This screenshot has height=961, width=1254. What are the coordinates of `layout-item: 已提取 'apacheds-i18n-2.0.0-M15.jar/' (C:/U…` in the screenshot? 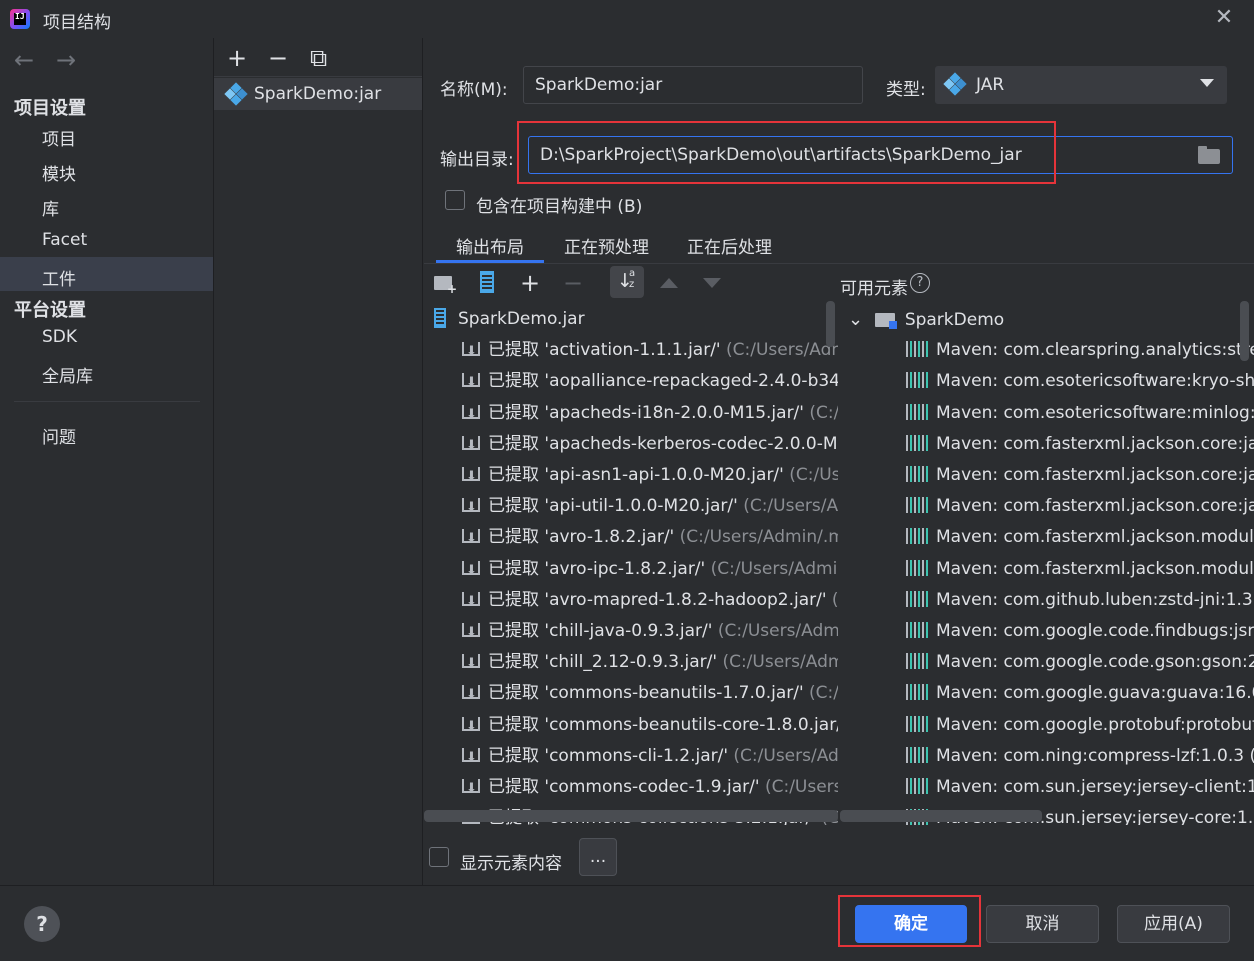 It's located at (650, 414).